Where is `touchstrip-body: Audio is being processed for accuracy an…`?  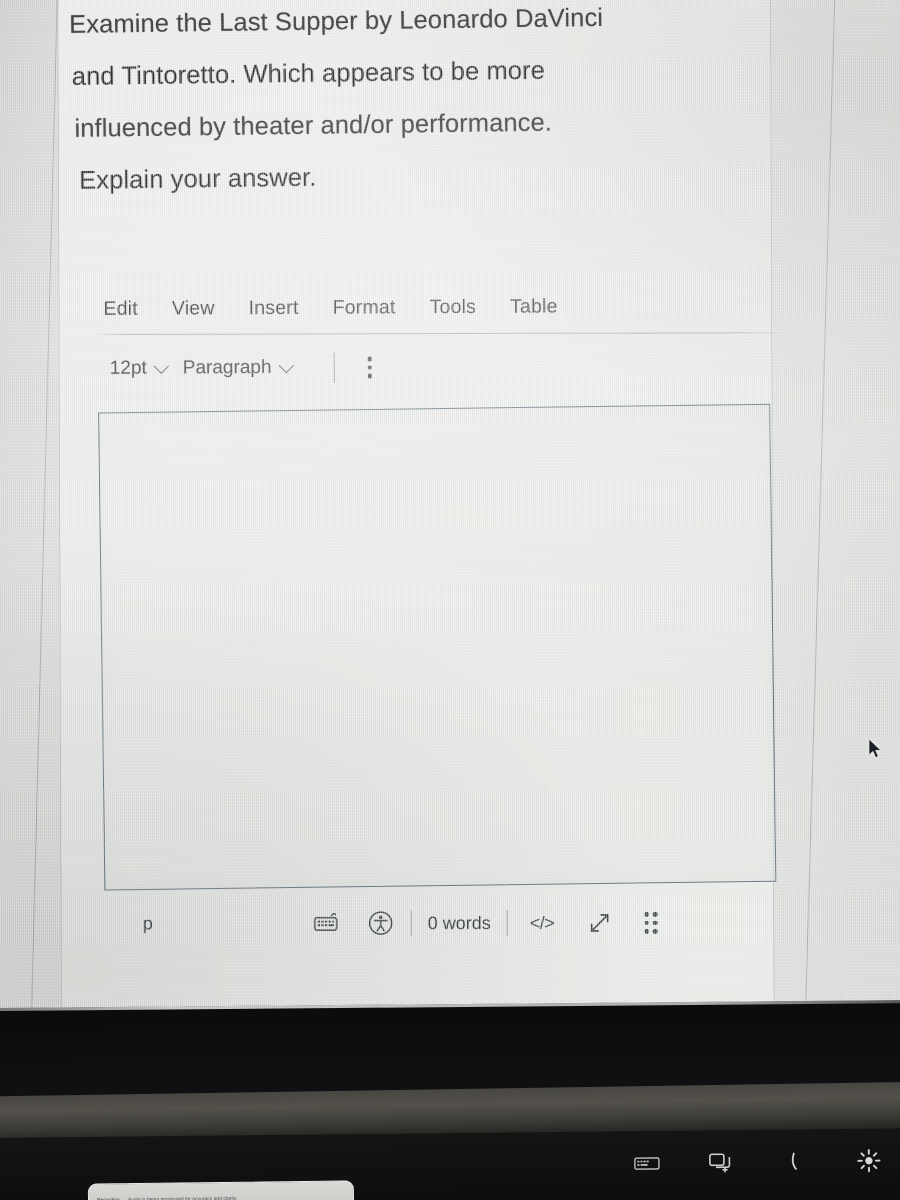 touchstrip-body: Audio is being processed for accuracy an… is located at coordinates (182, 1197).